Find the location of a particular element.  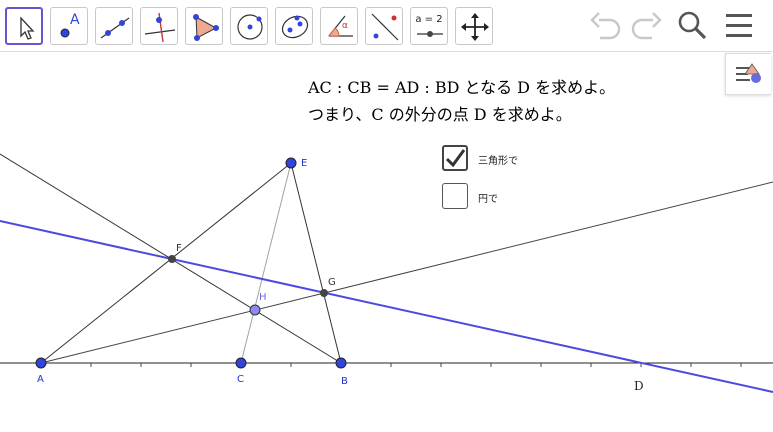

perpendicular-line-icon is located at coordinates (160, 27).